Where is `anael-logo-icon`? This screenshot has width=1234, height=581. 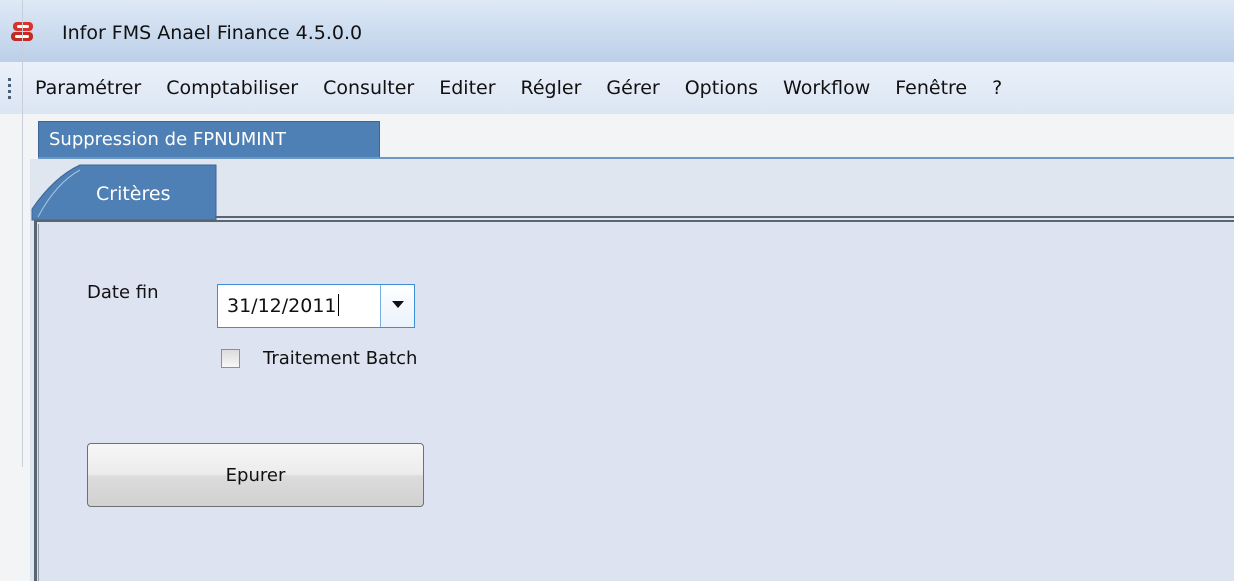 anael-logo-icon is located at coordinates (22, 31).